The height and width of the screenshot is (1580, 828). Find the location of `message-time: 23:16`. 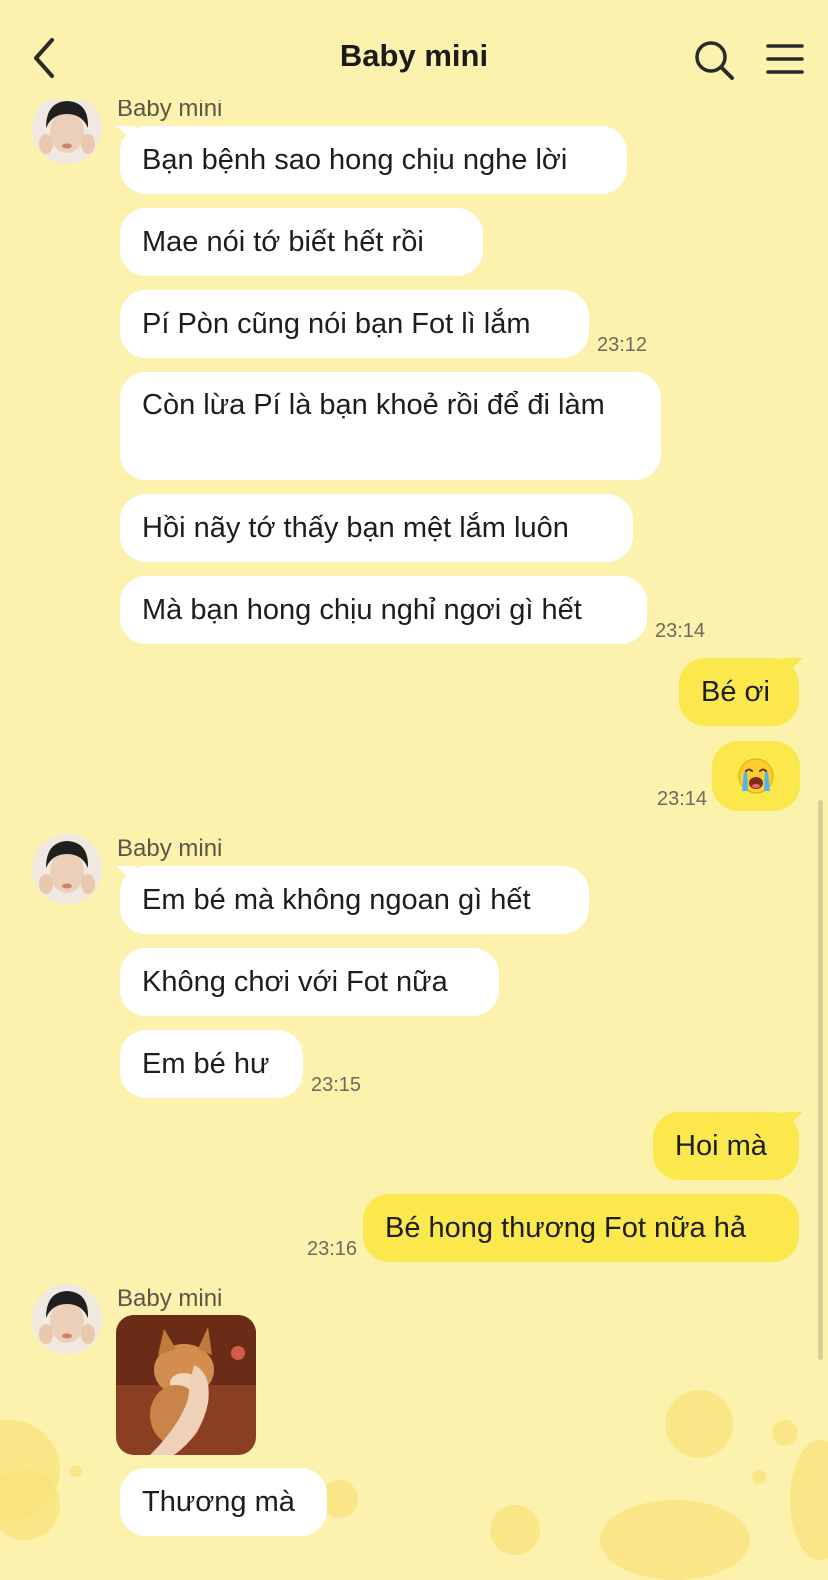

message-time: 23:16 is located at coordinates (332, 1249).